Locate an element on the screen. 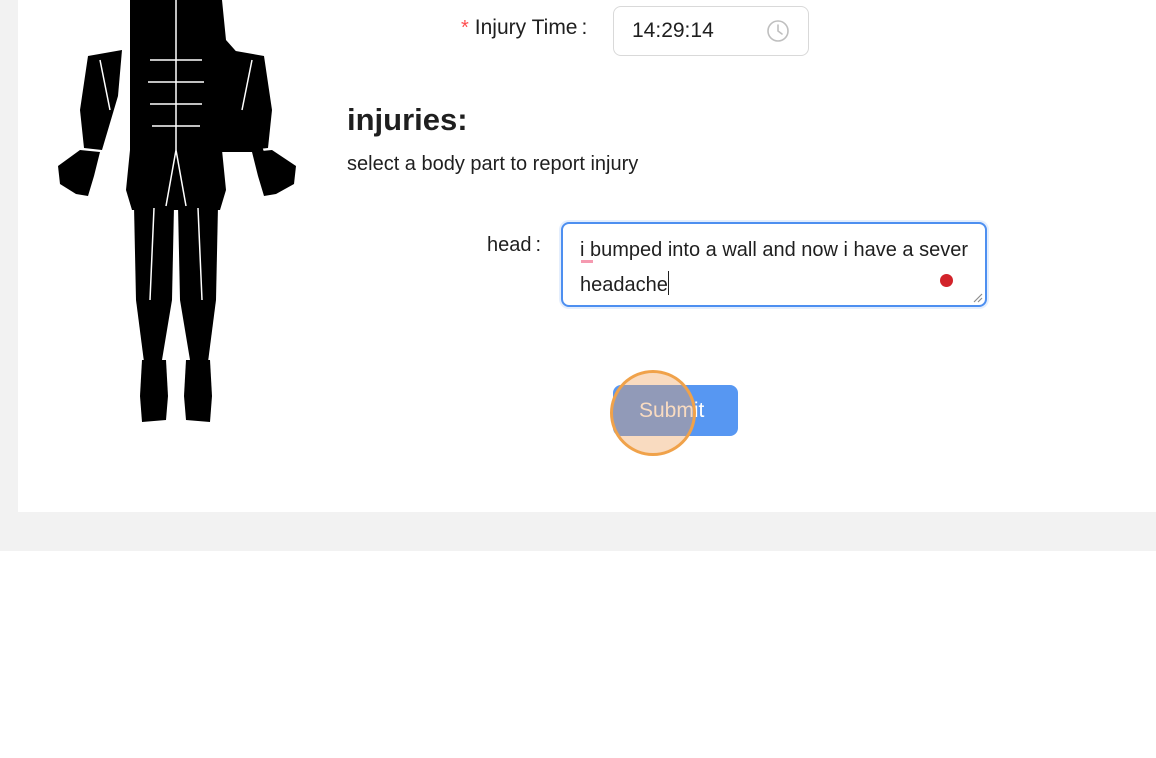 This screenshot has height=758, width=1156. injury-time-field: * Injury Time : is located at coordinates (531, 28).